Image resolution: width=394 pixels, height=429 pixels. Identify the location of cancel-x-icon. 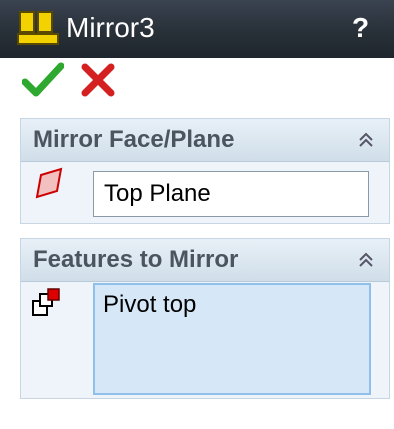
(98, 80).